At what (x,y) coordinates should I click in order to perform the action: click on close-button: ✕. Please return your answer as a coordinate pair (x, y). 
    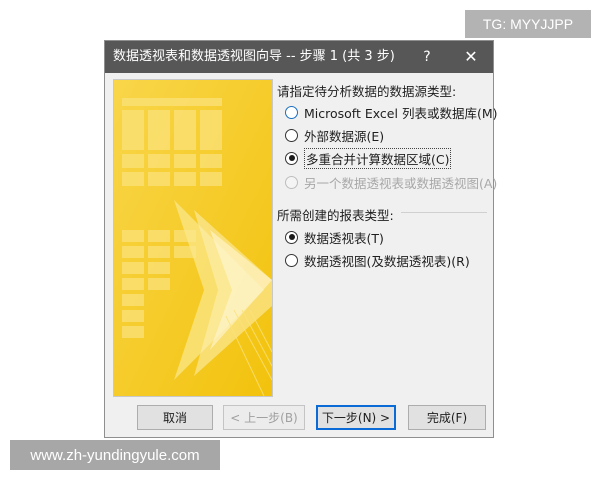
    Looking at the image, I should click on (471, 57).